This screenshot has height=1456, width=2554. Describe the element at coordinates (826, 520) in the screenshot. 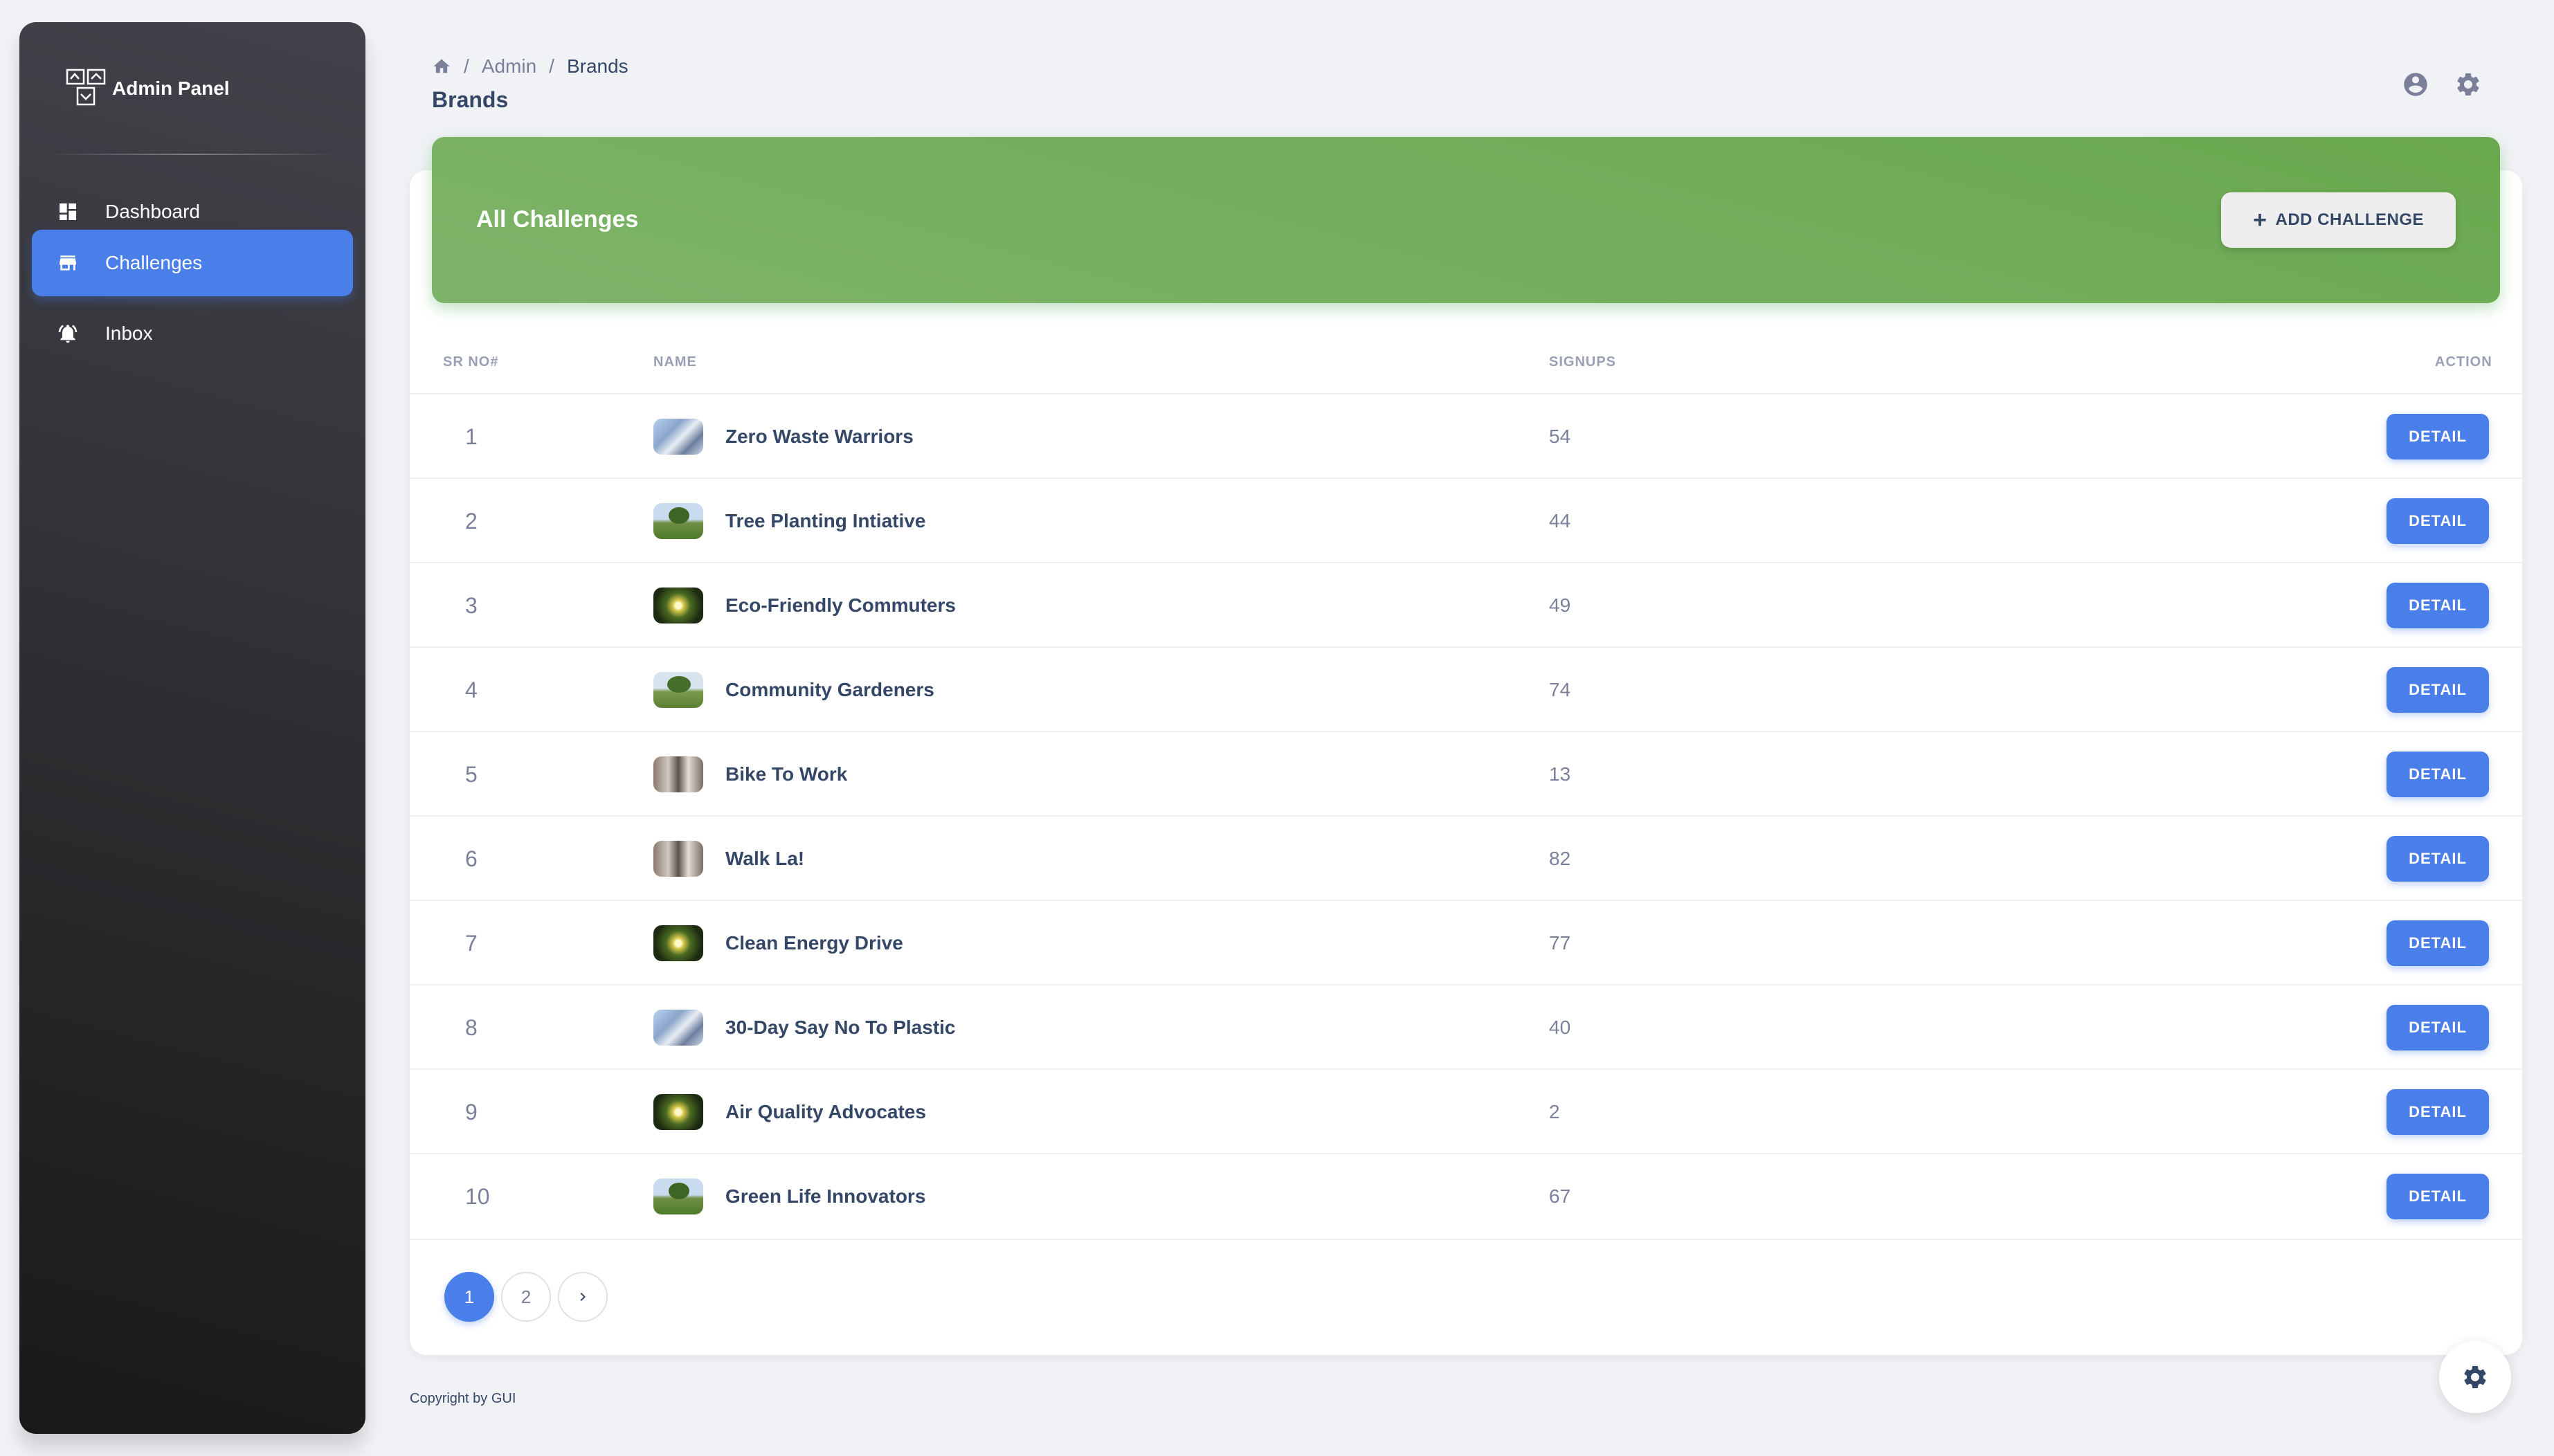

I see `challenge-name: Tree Planting Intiative` at that location.